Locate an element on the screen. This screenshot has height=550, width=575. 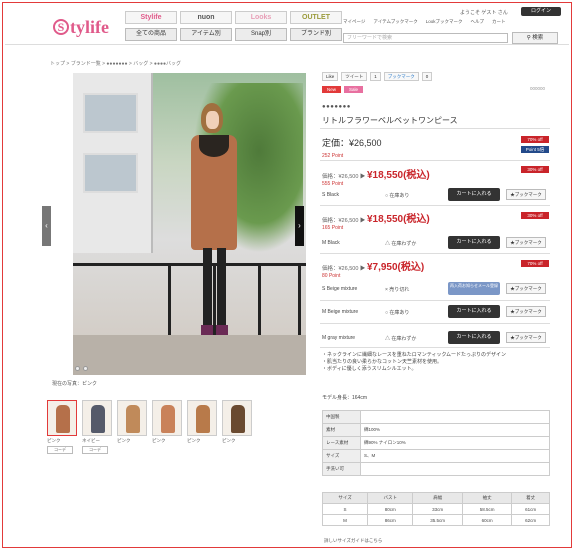
point-tag: Point 5倍 is located at coordinates (535, 149).